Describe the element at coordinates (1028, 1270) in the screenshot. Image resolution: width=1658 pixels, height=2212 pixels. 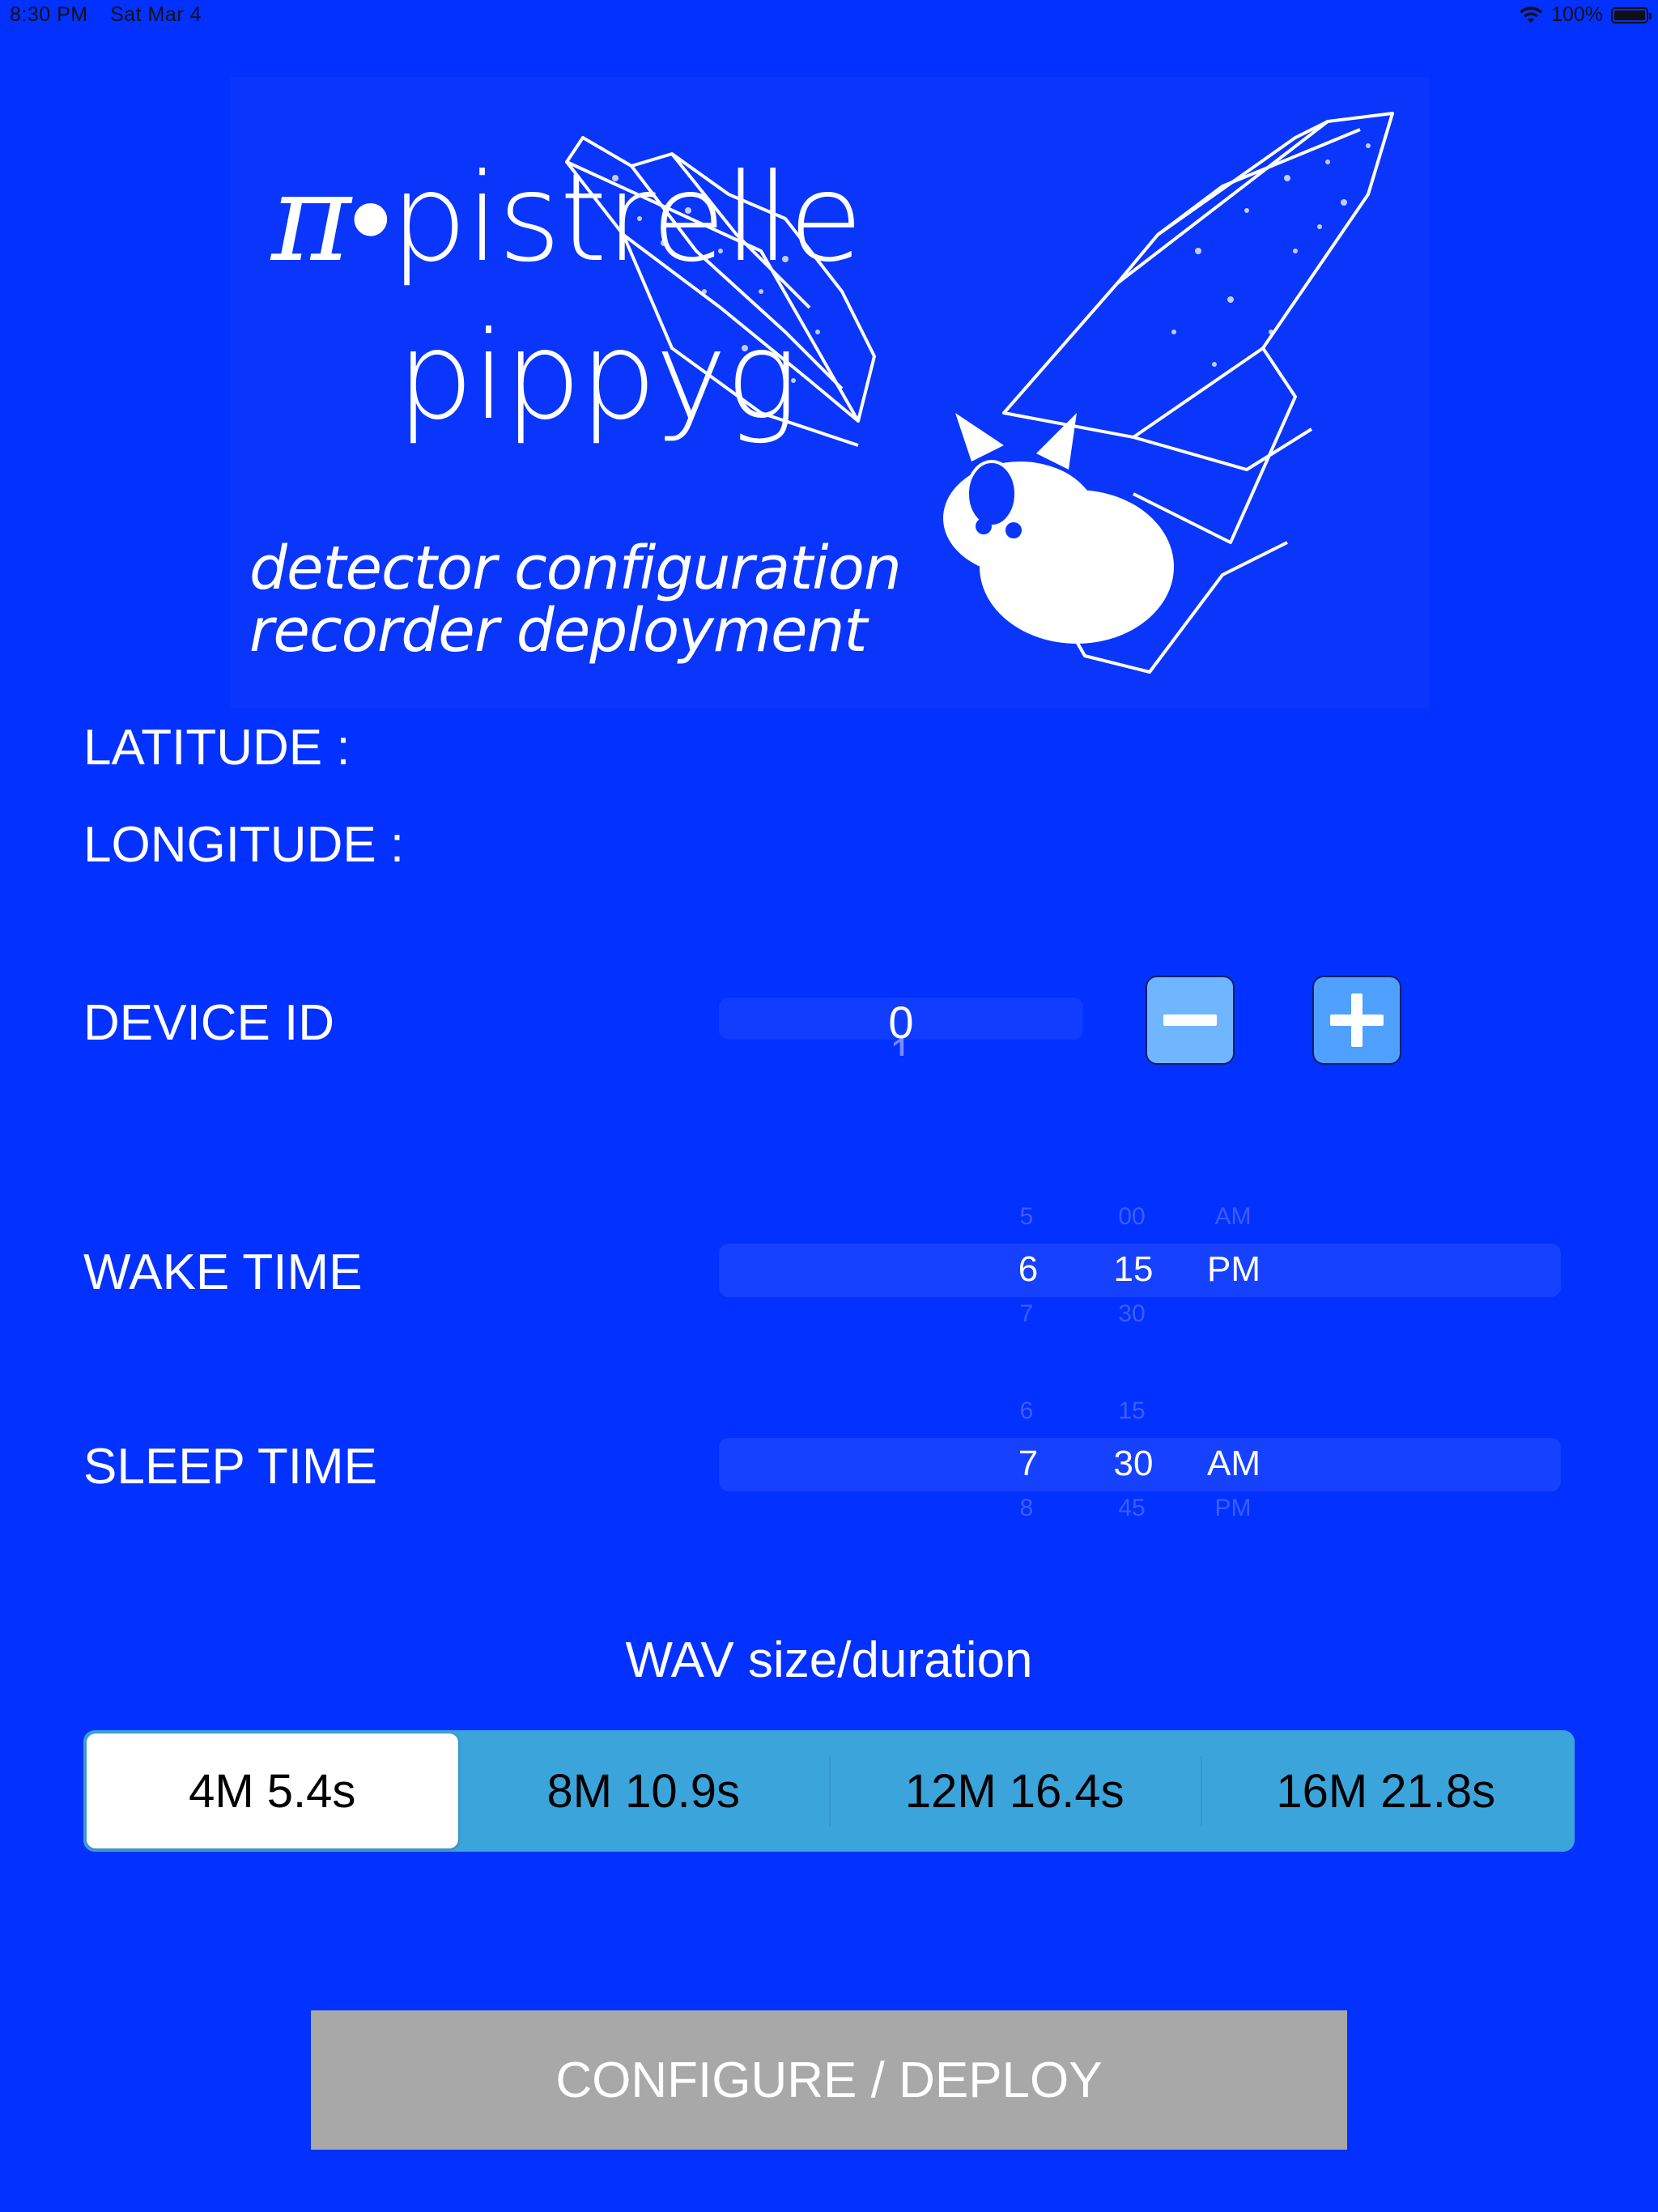
I see `wake-hour: 6` at that location.